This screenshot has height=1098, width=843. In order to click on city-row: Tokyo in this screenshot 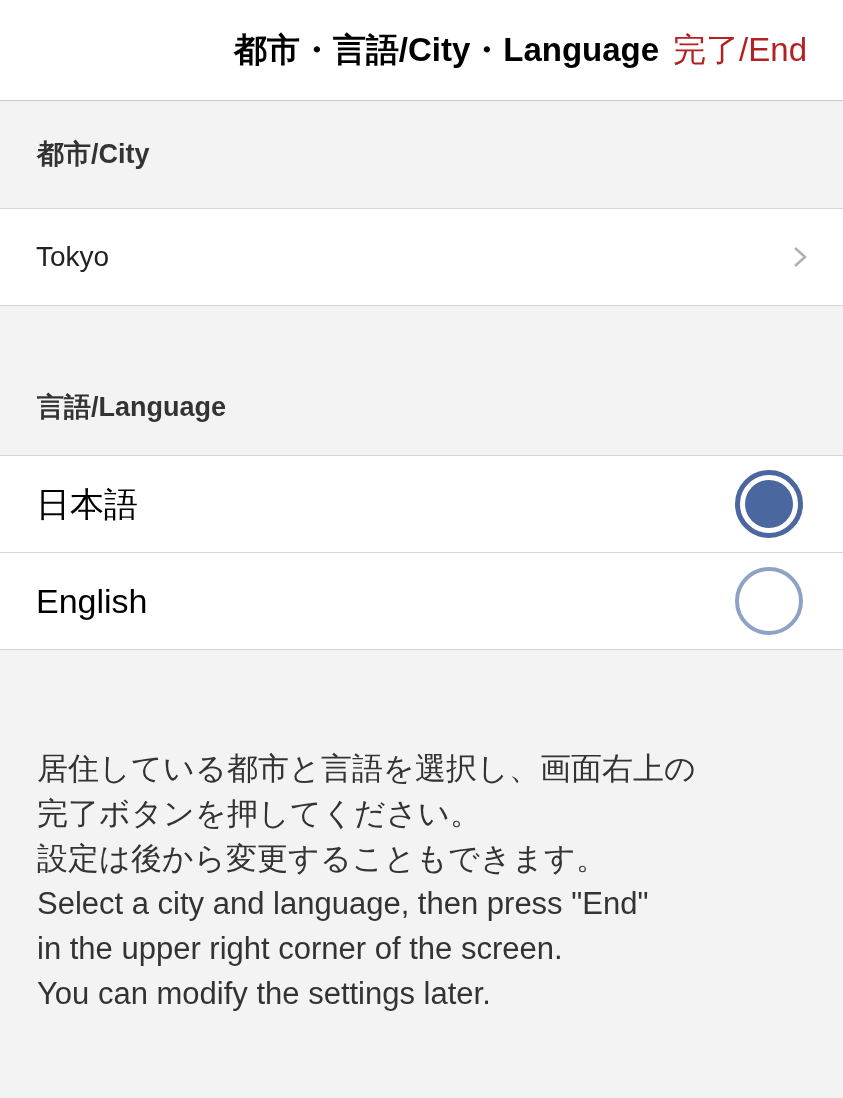, I will do `click(421, 257)`.